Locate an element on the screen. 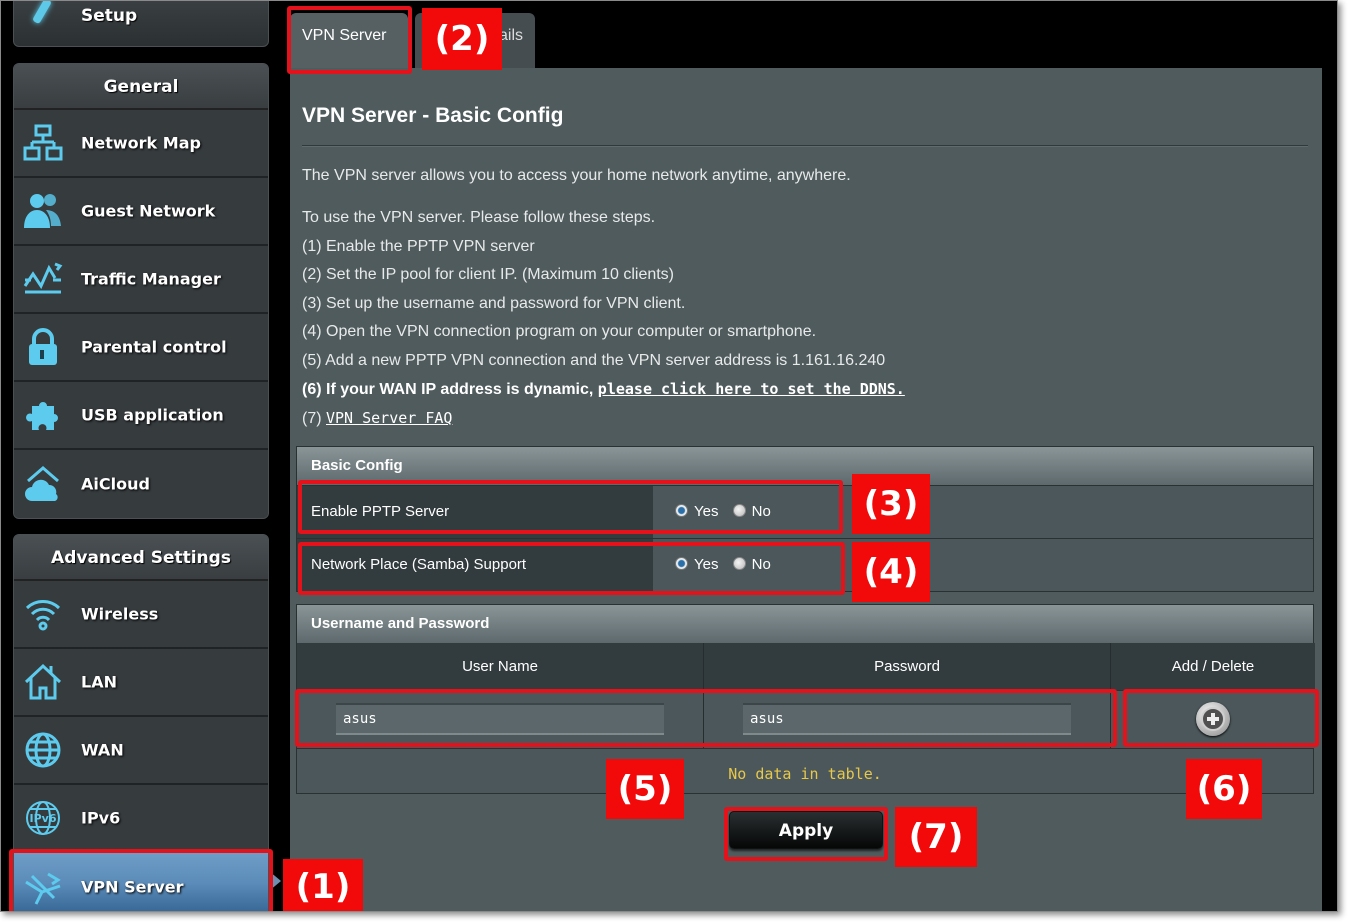 The height and width of the screenshot is (922, 1348). sidebar-item-aicloud: AiCloud is located at coordinates (141, 484).